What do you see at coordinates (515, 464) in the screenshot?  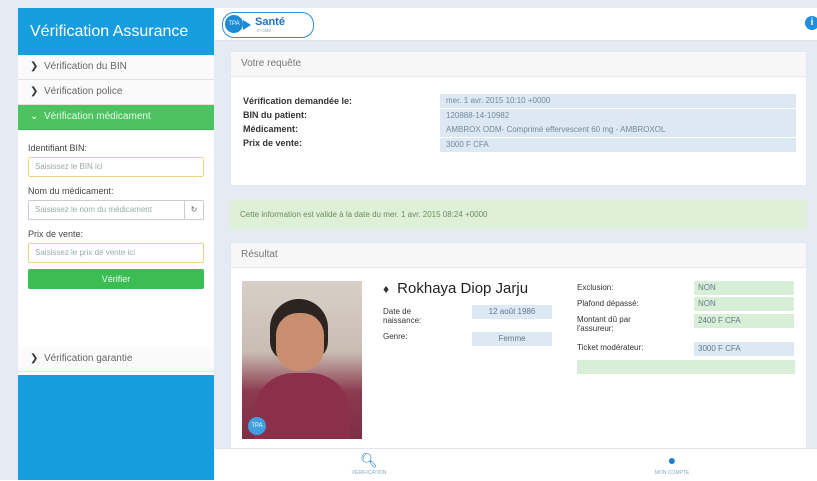 I see `bottom-tab-bar: 🔍︎ VÉRIFICATION ● MON COMPTE` at bounding box center [515, 464].